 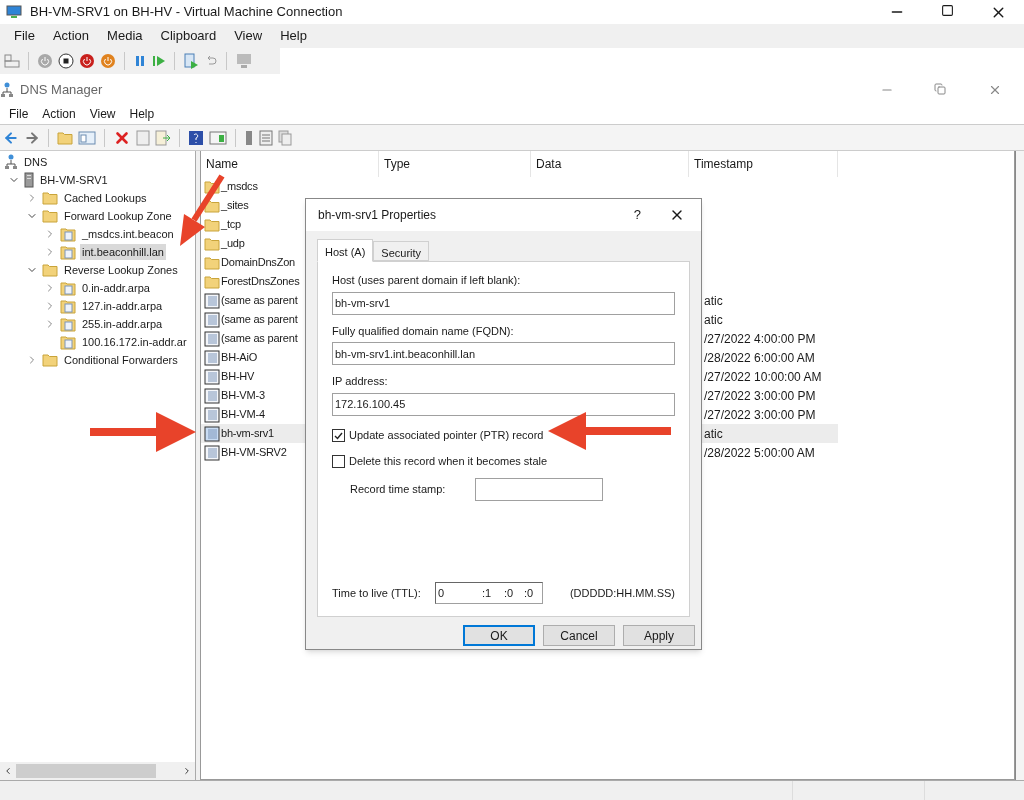 What do you see at coordinates (243, 396) in the screenshot?
I see `table-cell-text: BH-VM-3` at bounding box center [243, 396].